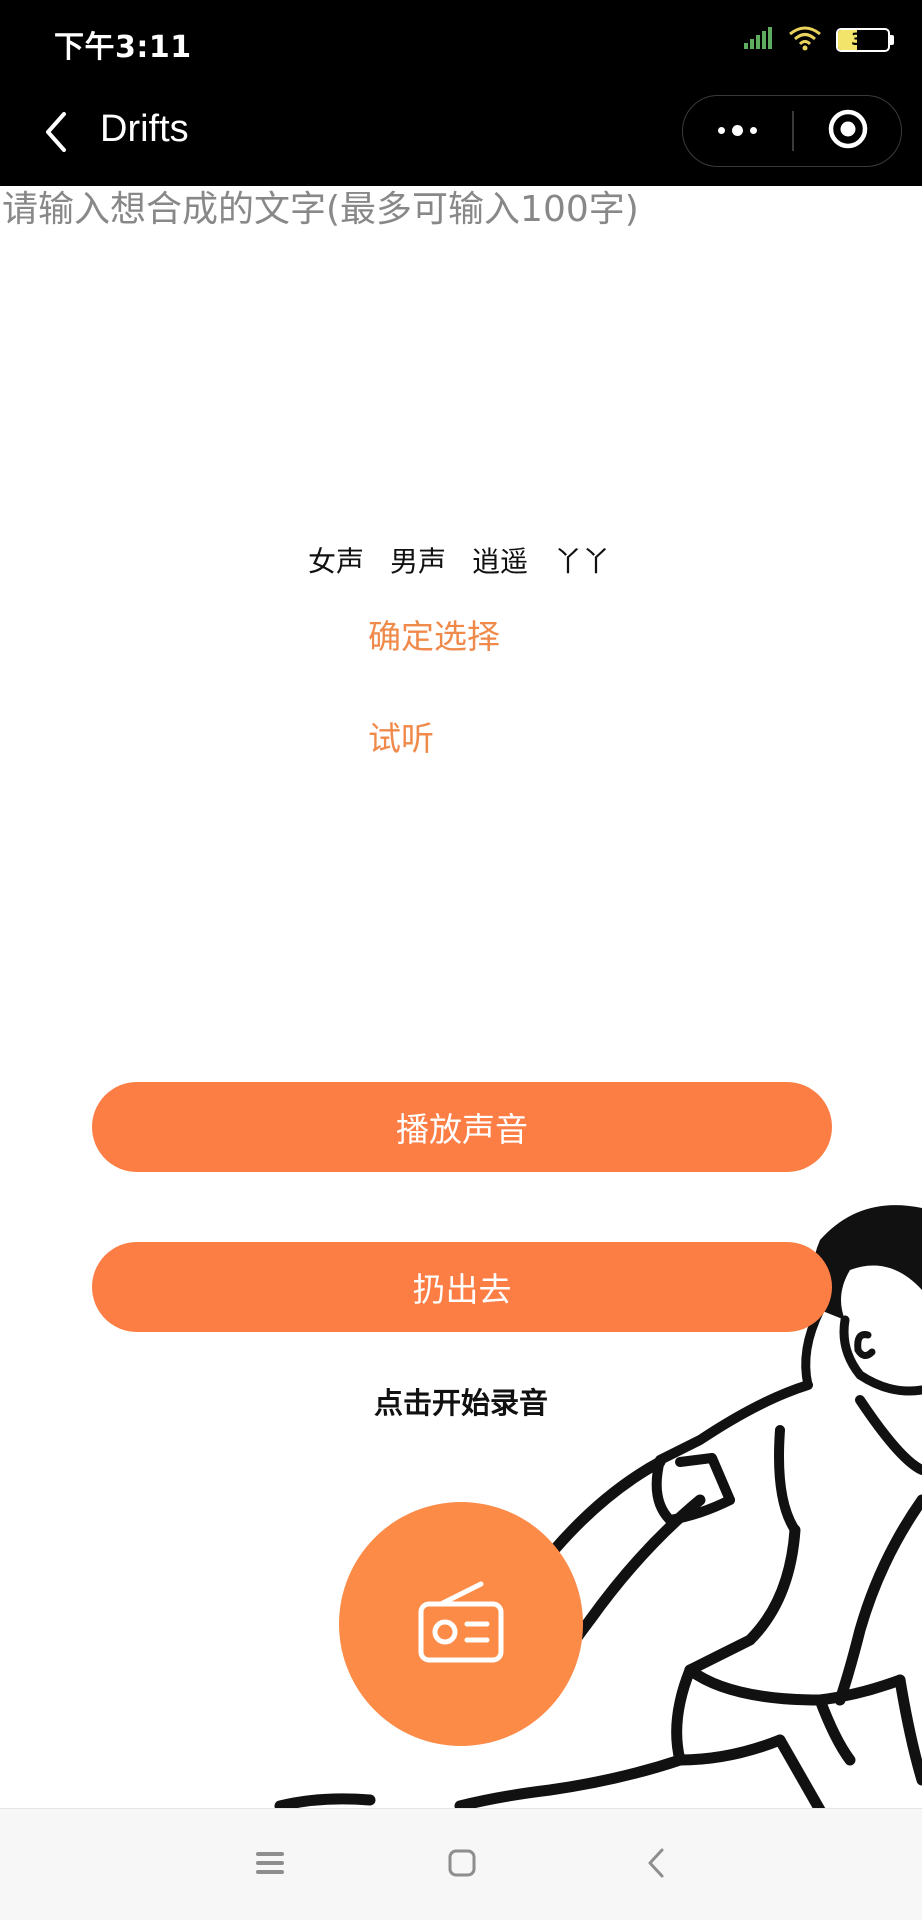  What do you see at coordinates (462, 1127) in the screenshot?
I see `play-sound-button: 播放声音` at bounding box center [462, 1127].